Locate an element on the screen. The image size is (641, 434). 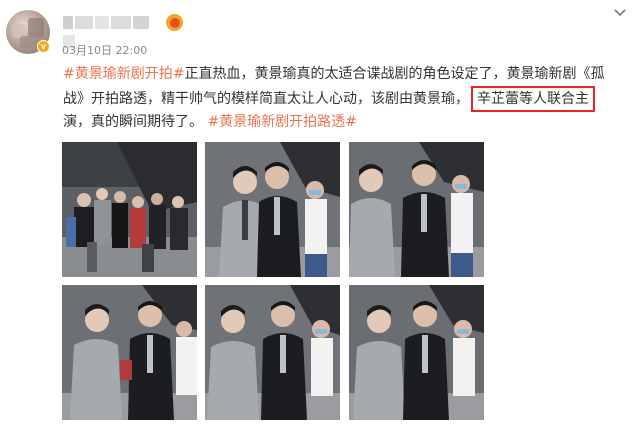
photo-crowd-scene is located at coordinates (129, 209).